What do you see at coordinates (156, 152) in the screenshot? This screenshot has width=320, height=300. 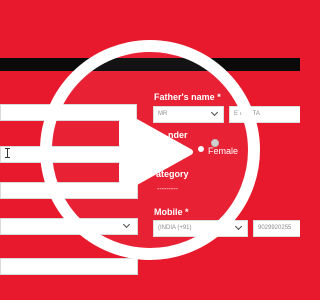 I see `play-icon` at bounding box center [156, 152].